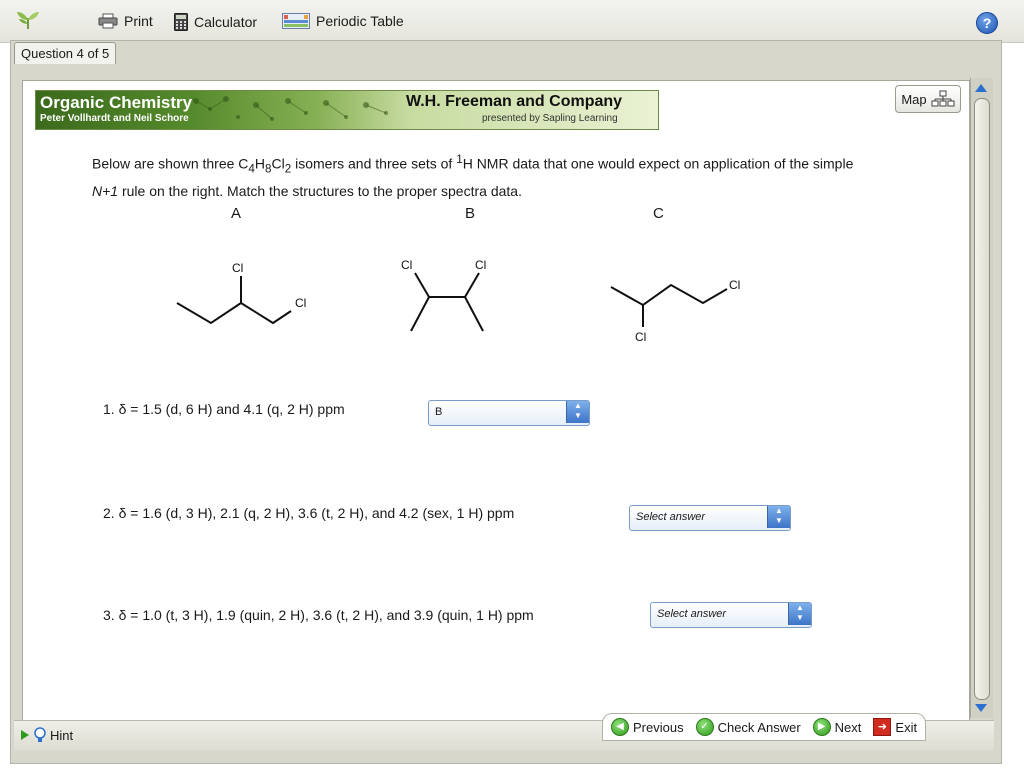 The image size is (1024, 780). What do you see at coordinates (759, 727) in the screenshot?
I see `check-answer-label: Check Answer` at bounding box center [759, 727].